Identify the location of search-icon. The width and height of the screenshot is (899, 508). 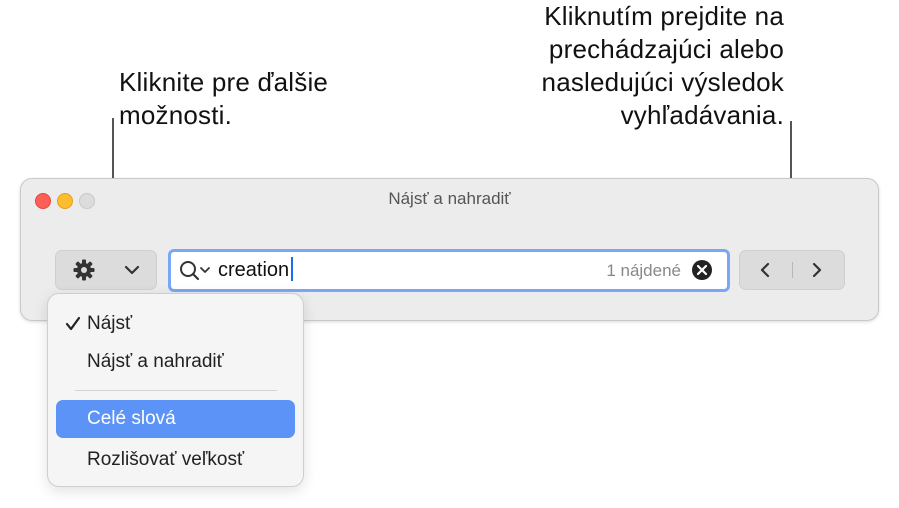
(196, 273).